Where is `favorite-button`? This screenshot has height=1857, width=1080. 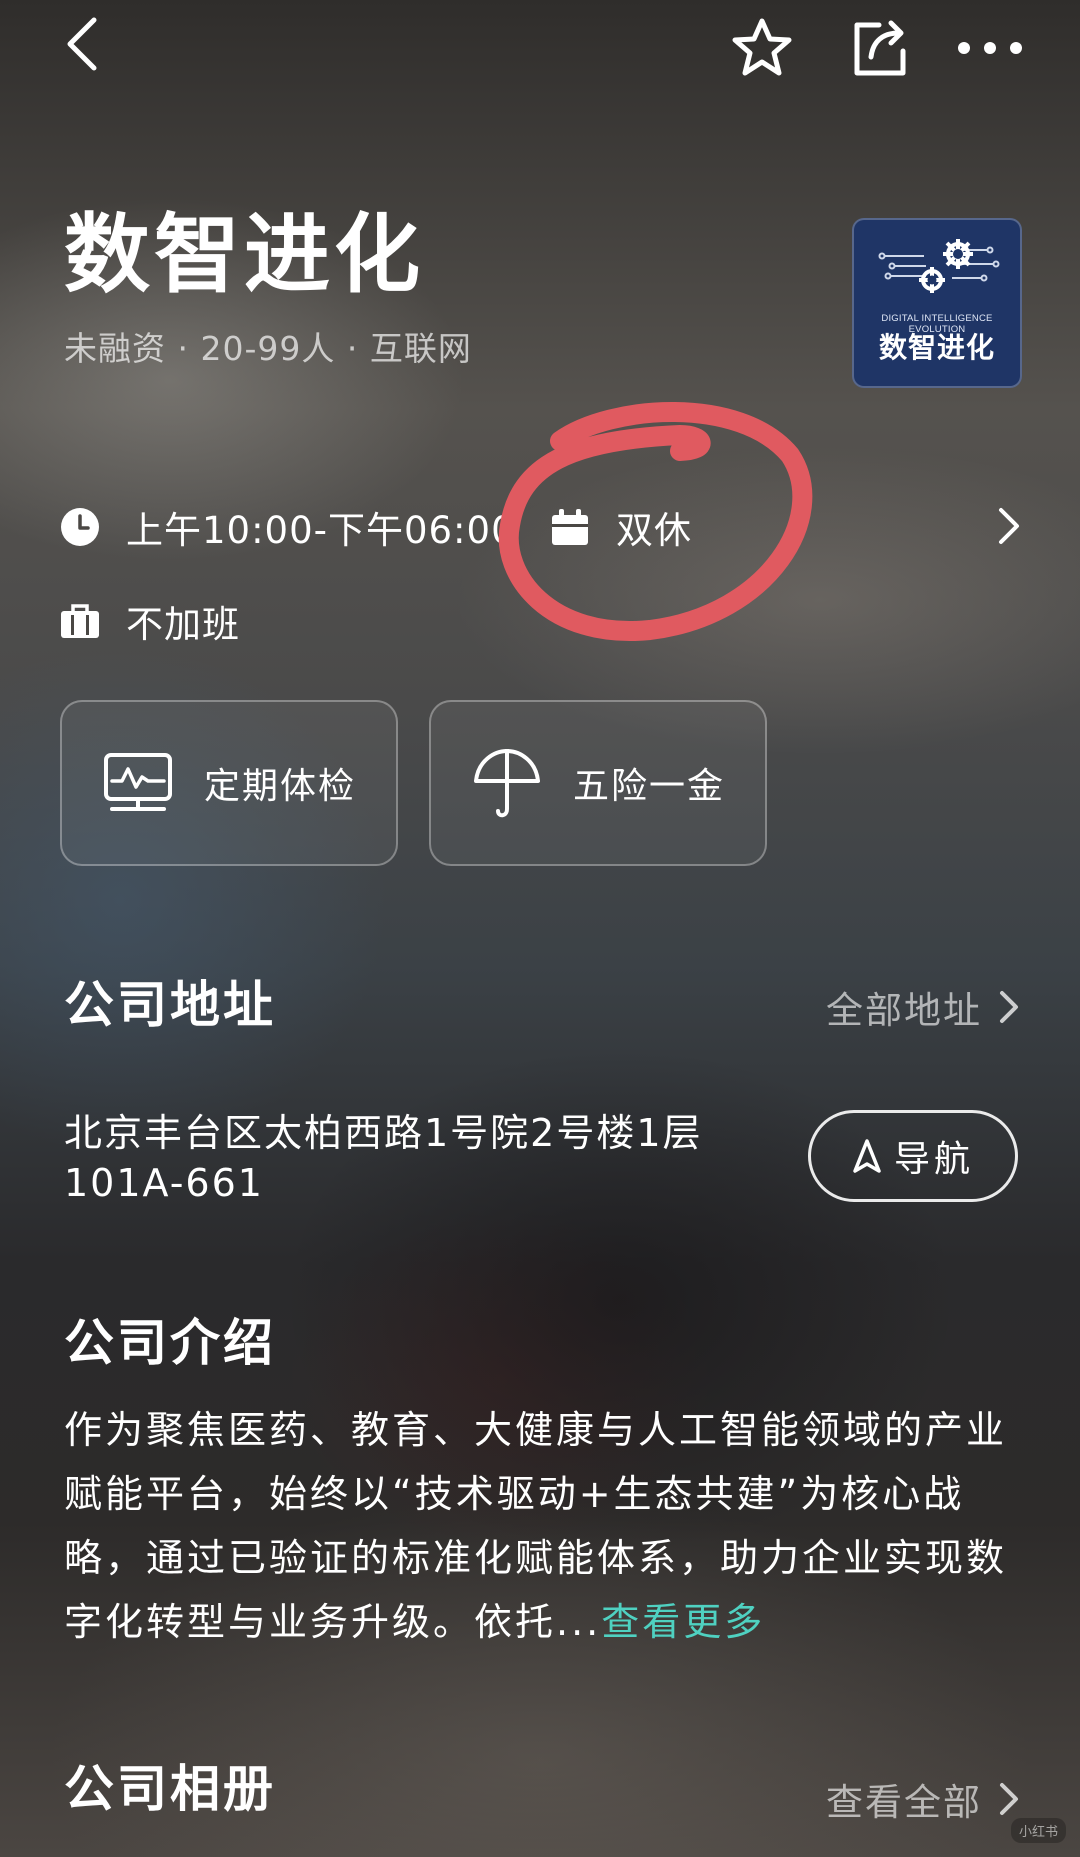
favorite-button is located at coordinates (762, 48).